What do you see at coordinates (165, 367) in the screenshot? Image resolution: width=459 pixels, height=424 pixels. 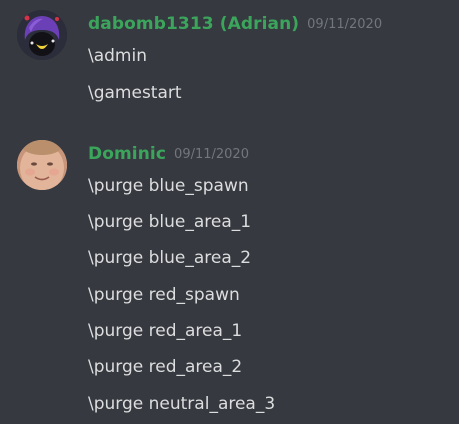 I see `message-text: \purge red_area_2` at bounding box center [165, 367].